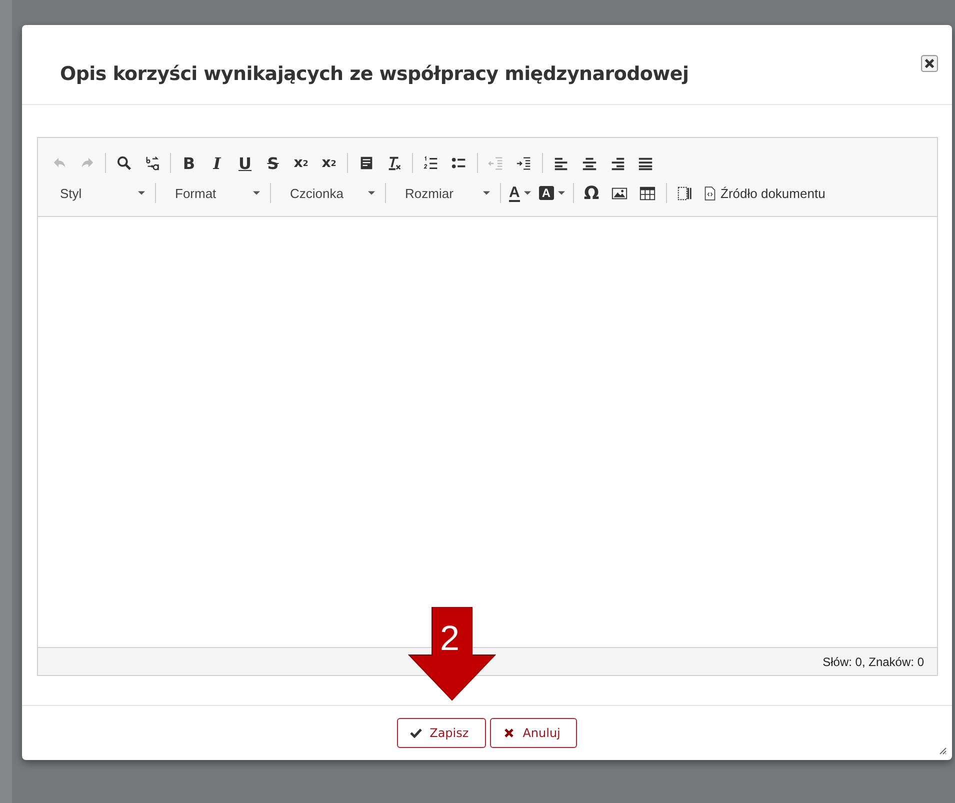  What do you see at coordinates (124, 163) in the screenshot?
I see `search-icon` at bounding box center [124, 163].